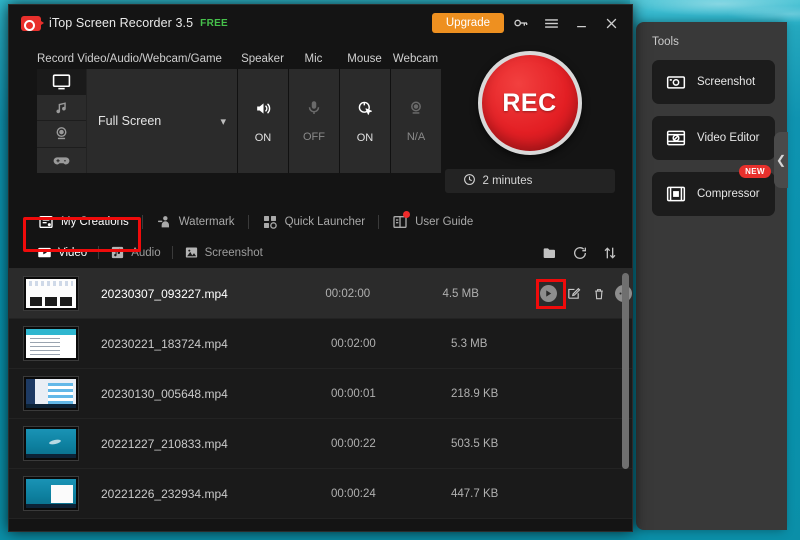 The image size is (800, 540). I want to click on delete-icon, so click(598, 293).